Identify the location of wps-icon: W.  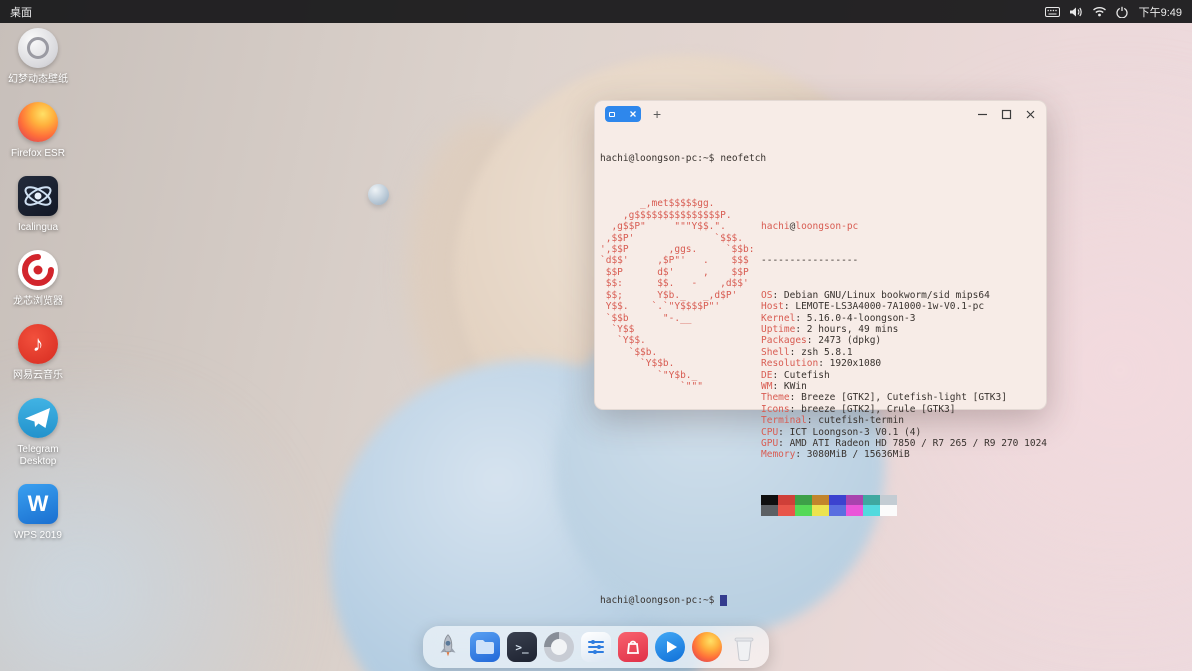
(38, 504).